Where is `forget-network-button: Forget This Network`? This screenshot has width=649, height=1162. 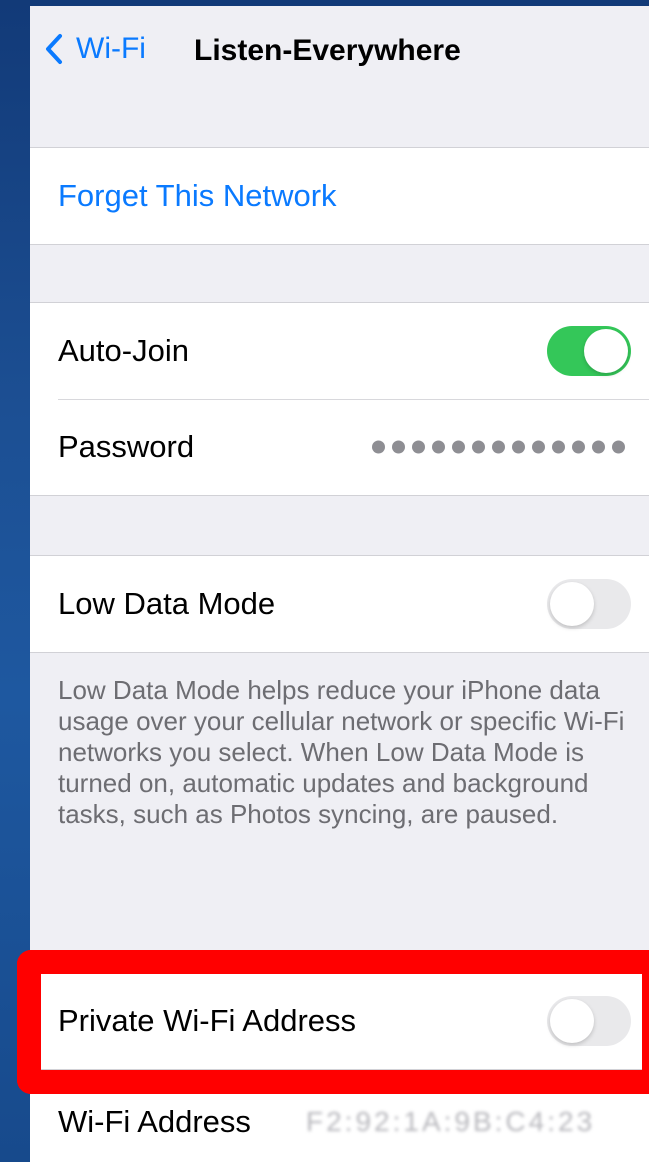 forget-network-button: Forget This Network is located at coordinates (339, 196).